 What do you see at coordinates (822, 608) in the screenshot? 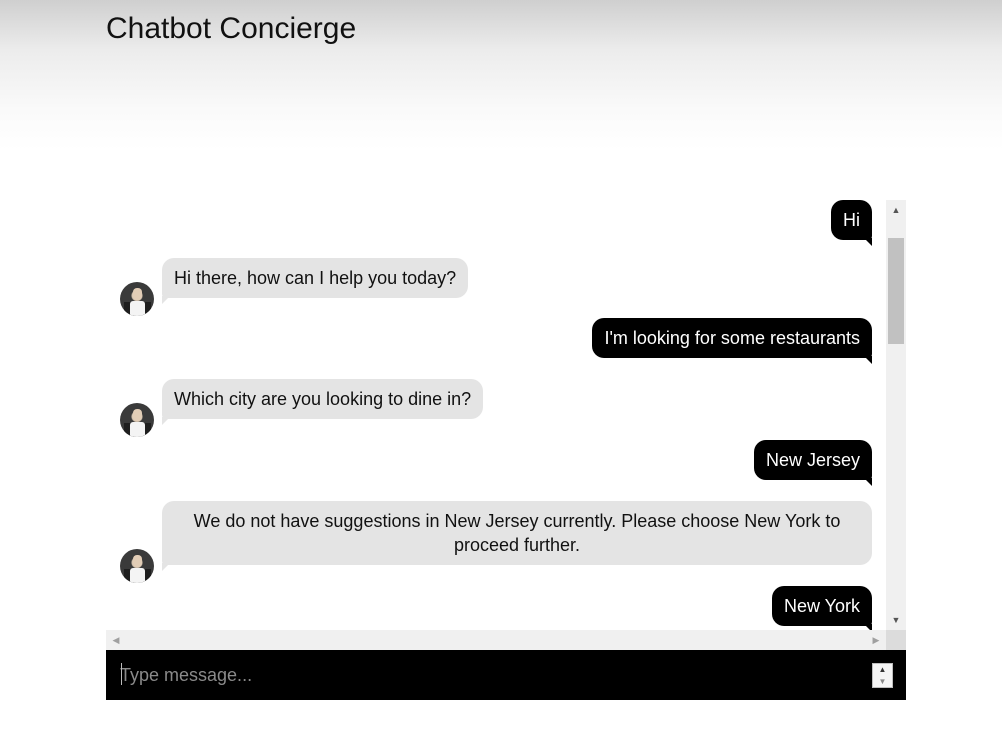
I see `user-message: New York` at bounding box center [822, 608].